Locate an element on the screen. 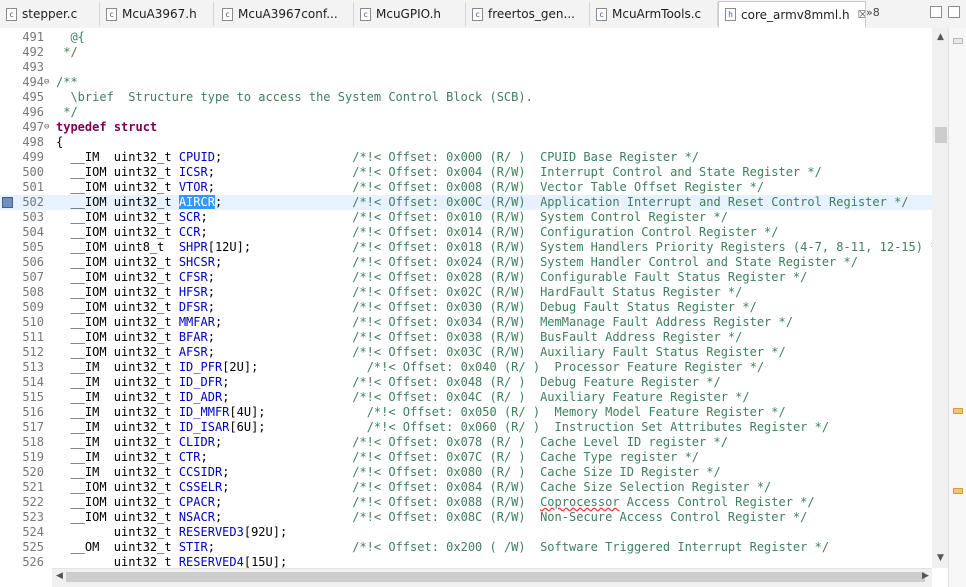 The height and width of the screenshot is (587, 966). code-line: 498 { is located at coordinates (466, 142).